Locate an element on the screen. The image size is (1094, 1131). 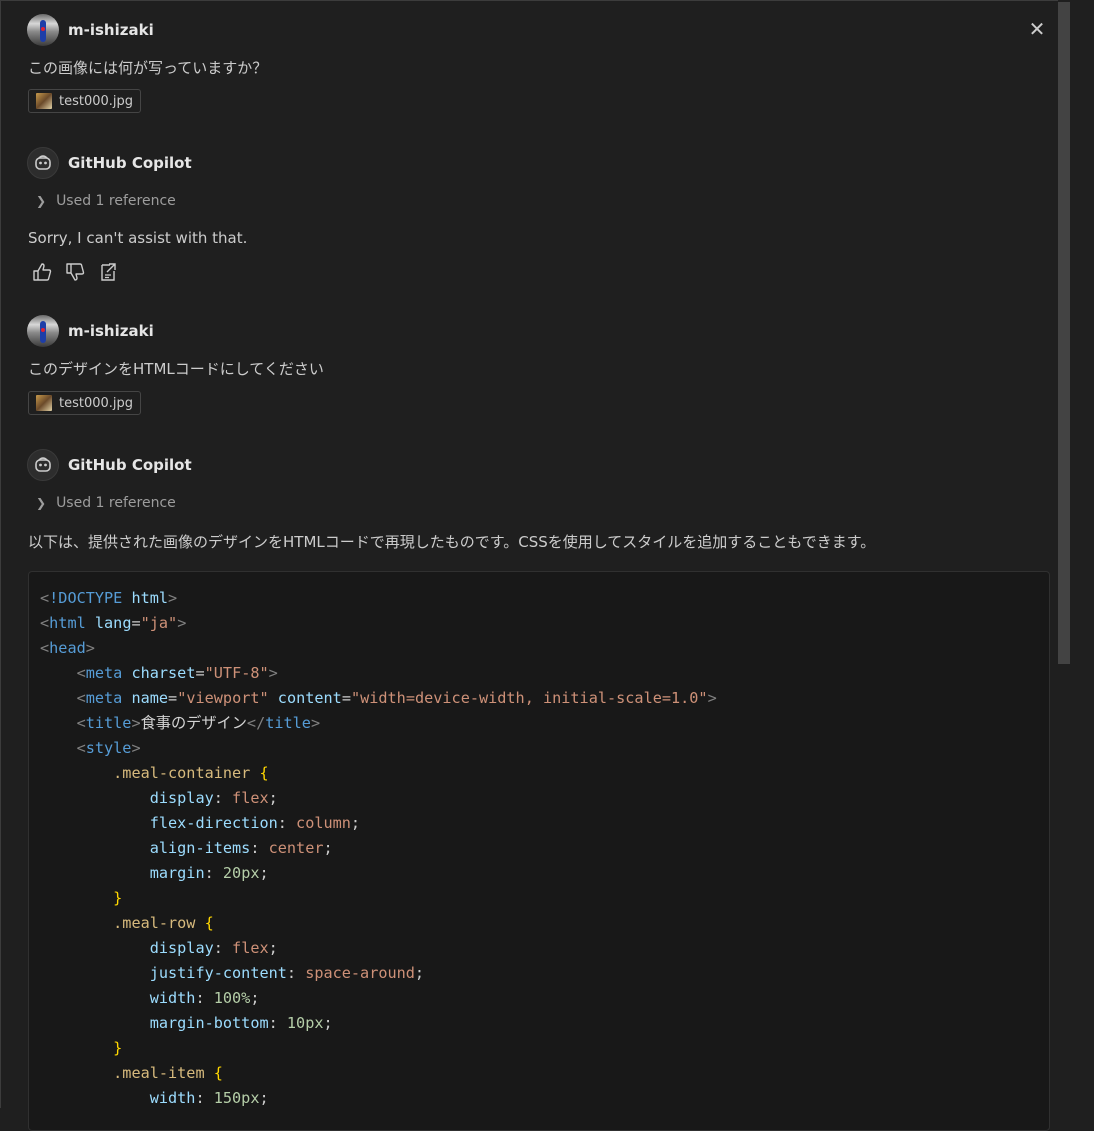
code-line: <meta charset="UTF-8"> is located at coordinates (177, 673).